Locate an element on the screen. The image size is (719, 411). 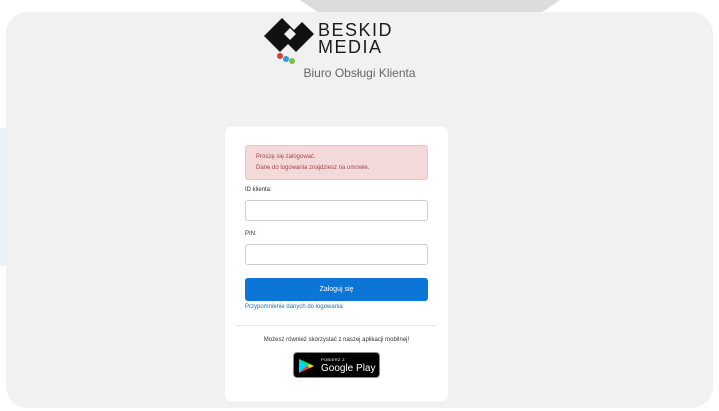
google-play-icon is located at coordinates (306, 366).